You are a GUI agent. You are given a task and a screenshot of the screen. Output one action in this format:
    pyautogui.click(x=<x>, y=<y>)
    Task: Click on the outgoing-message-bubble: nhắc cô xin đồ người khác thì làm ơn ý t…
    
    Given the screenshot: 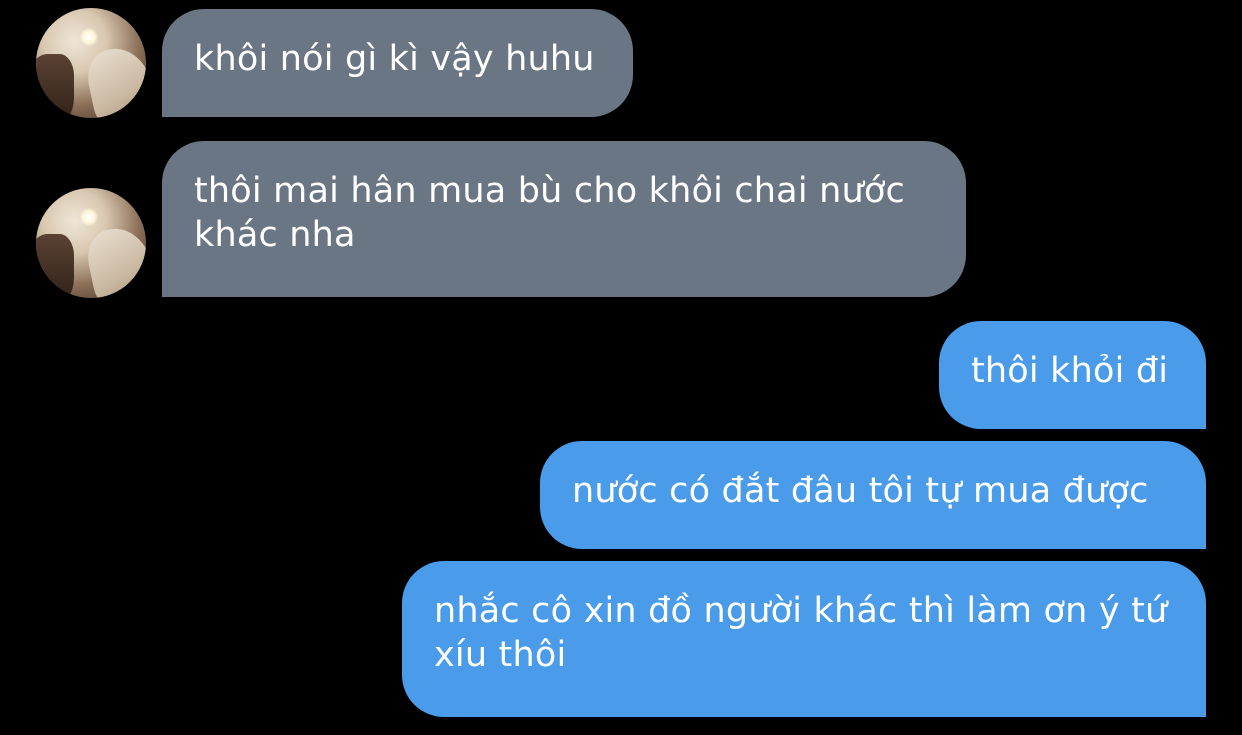 What is the action you would take?
    pyautogui.click(x=804, y=639)
    